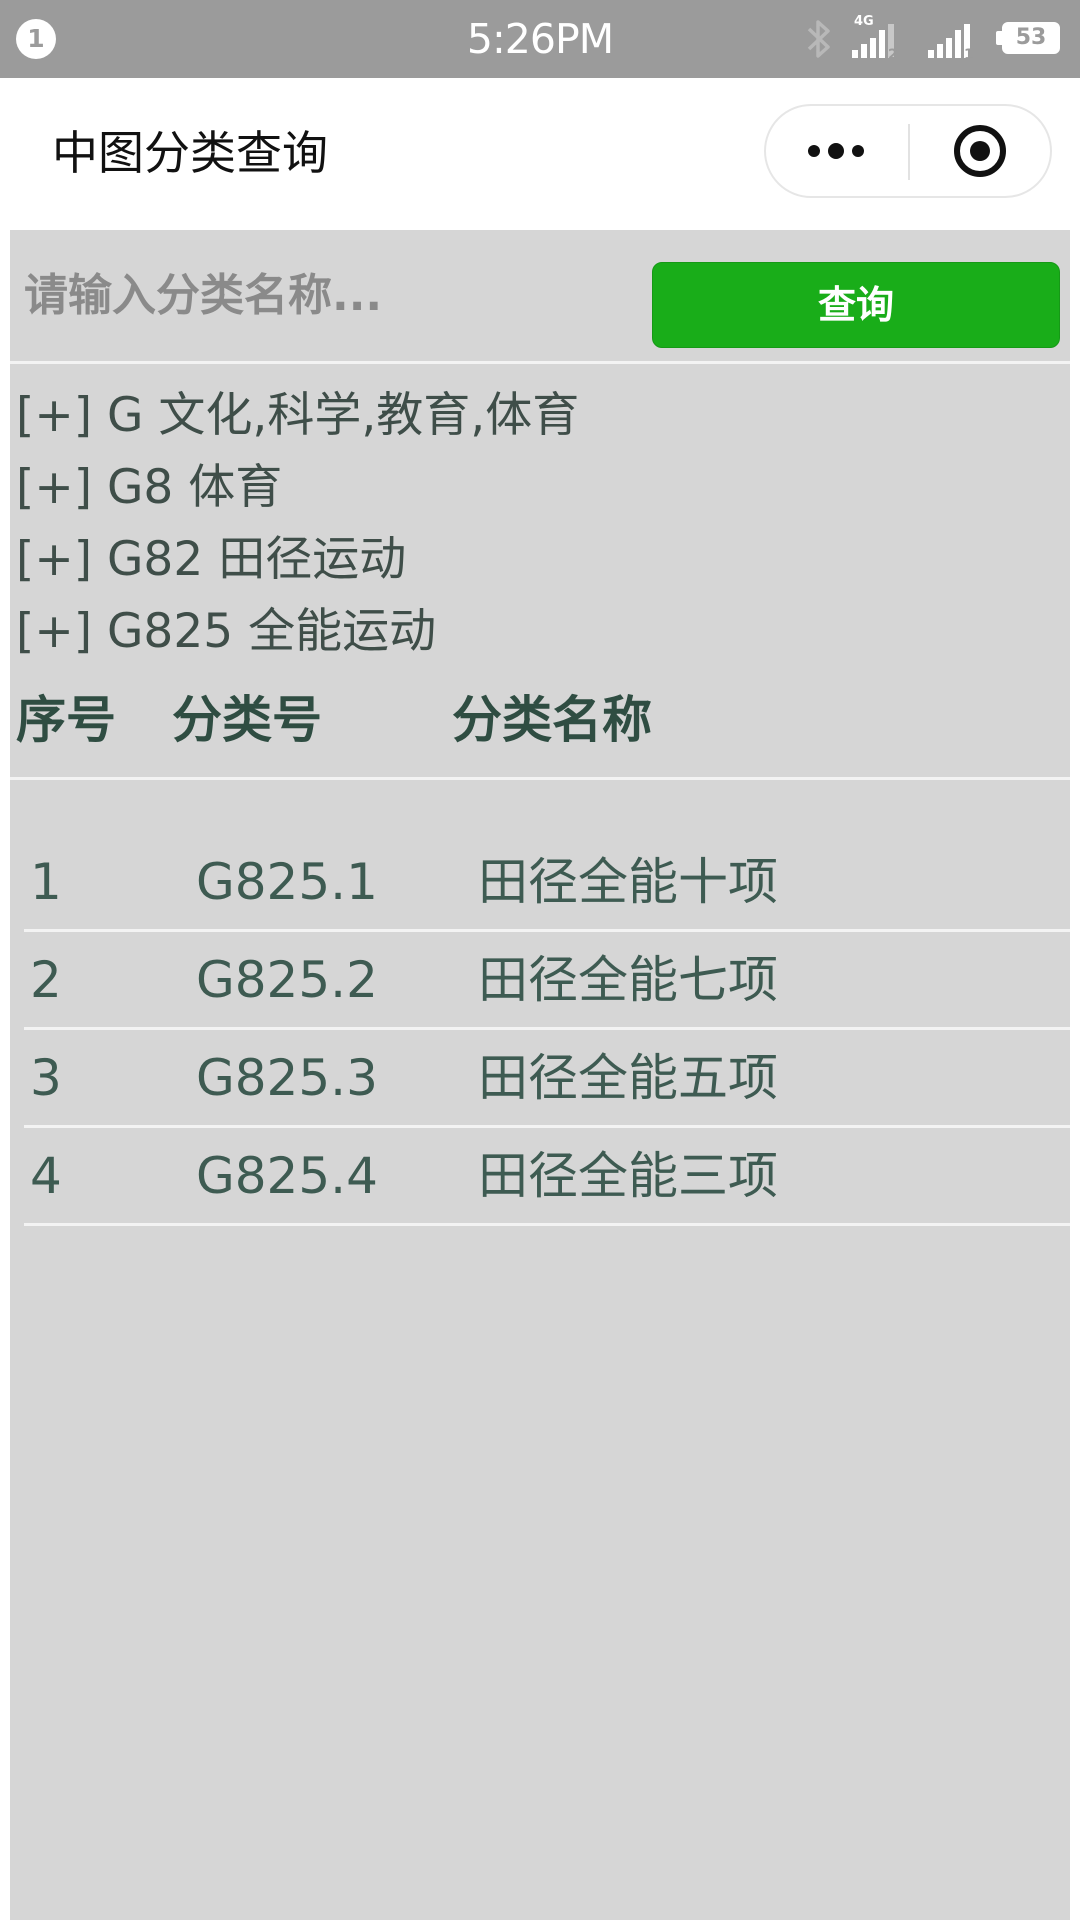 This screenshot has width=1080, height=1920. What do you see at coordinates (125, 415) in the screenshot?
I see `breadcrumb-code: G` at bounding box center [125, 415].